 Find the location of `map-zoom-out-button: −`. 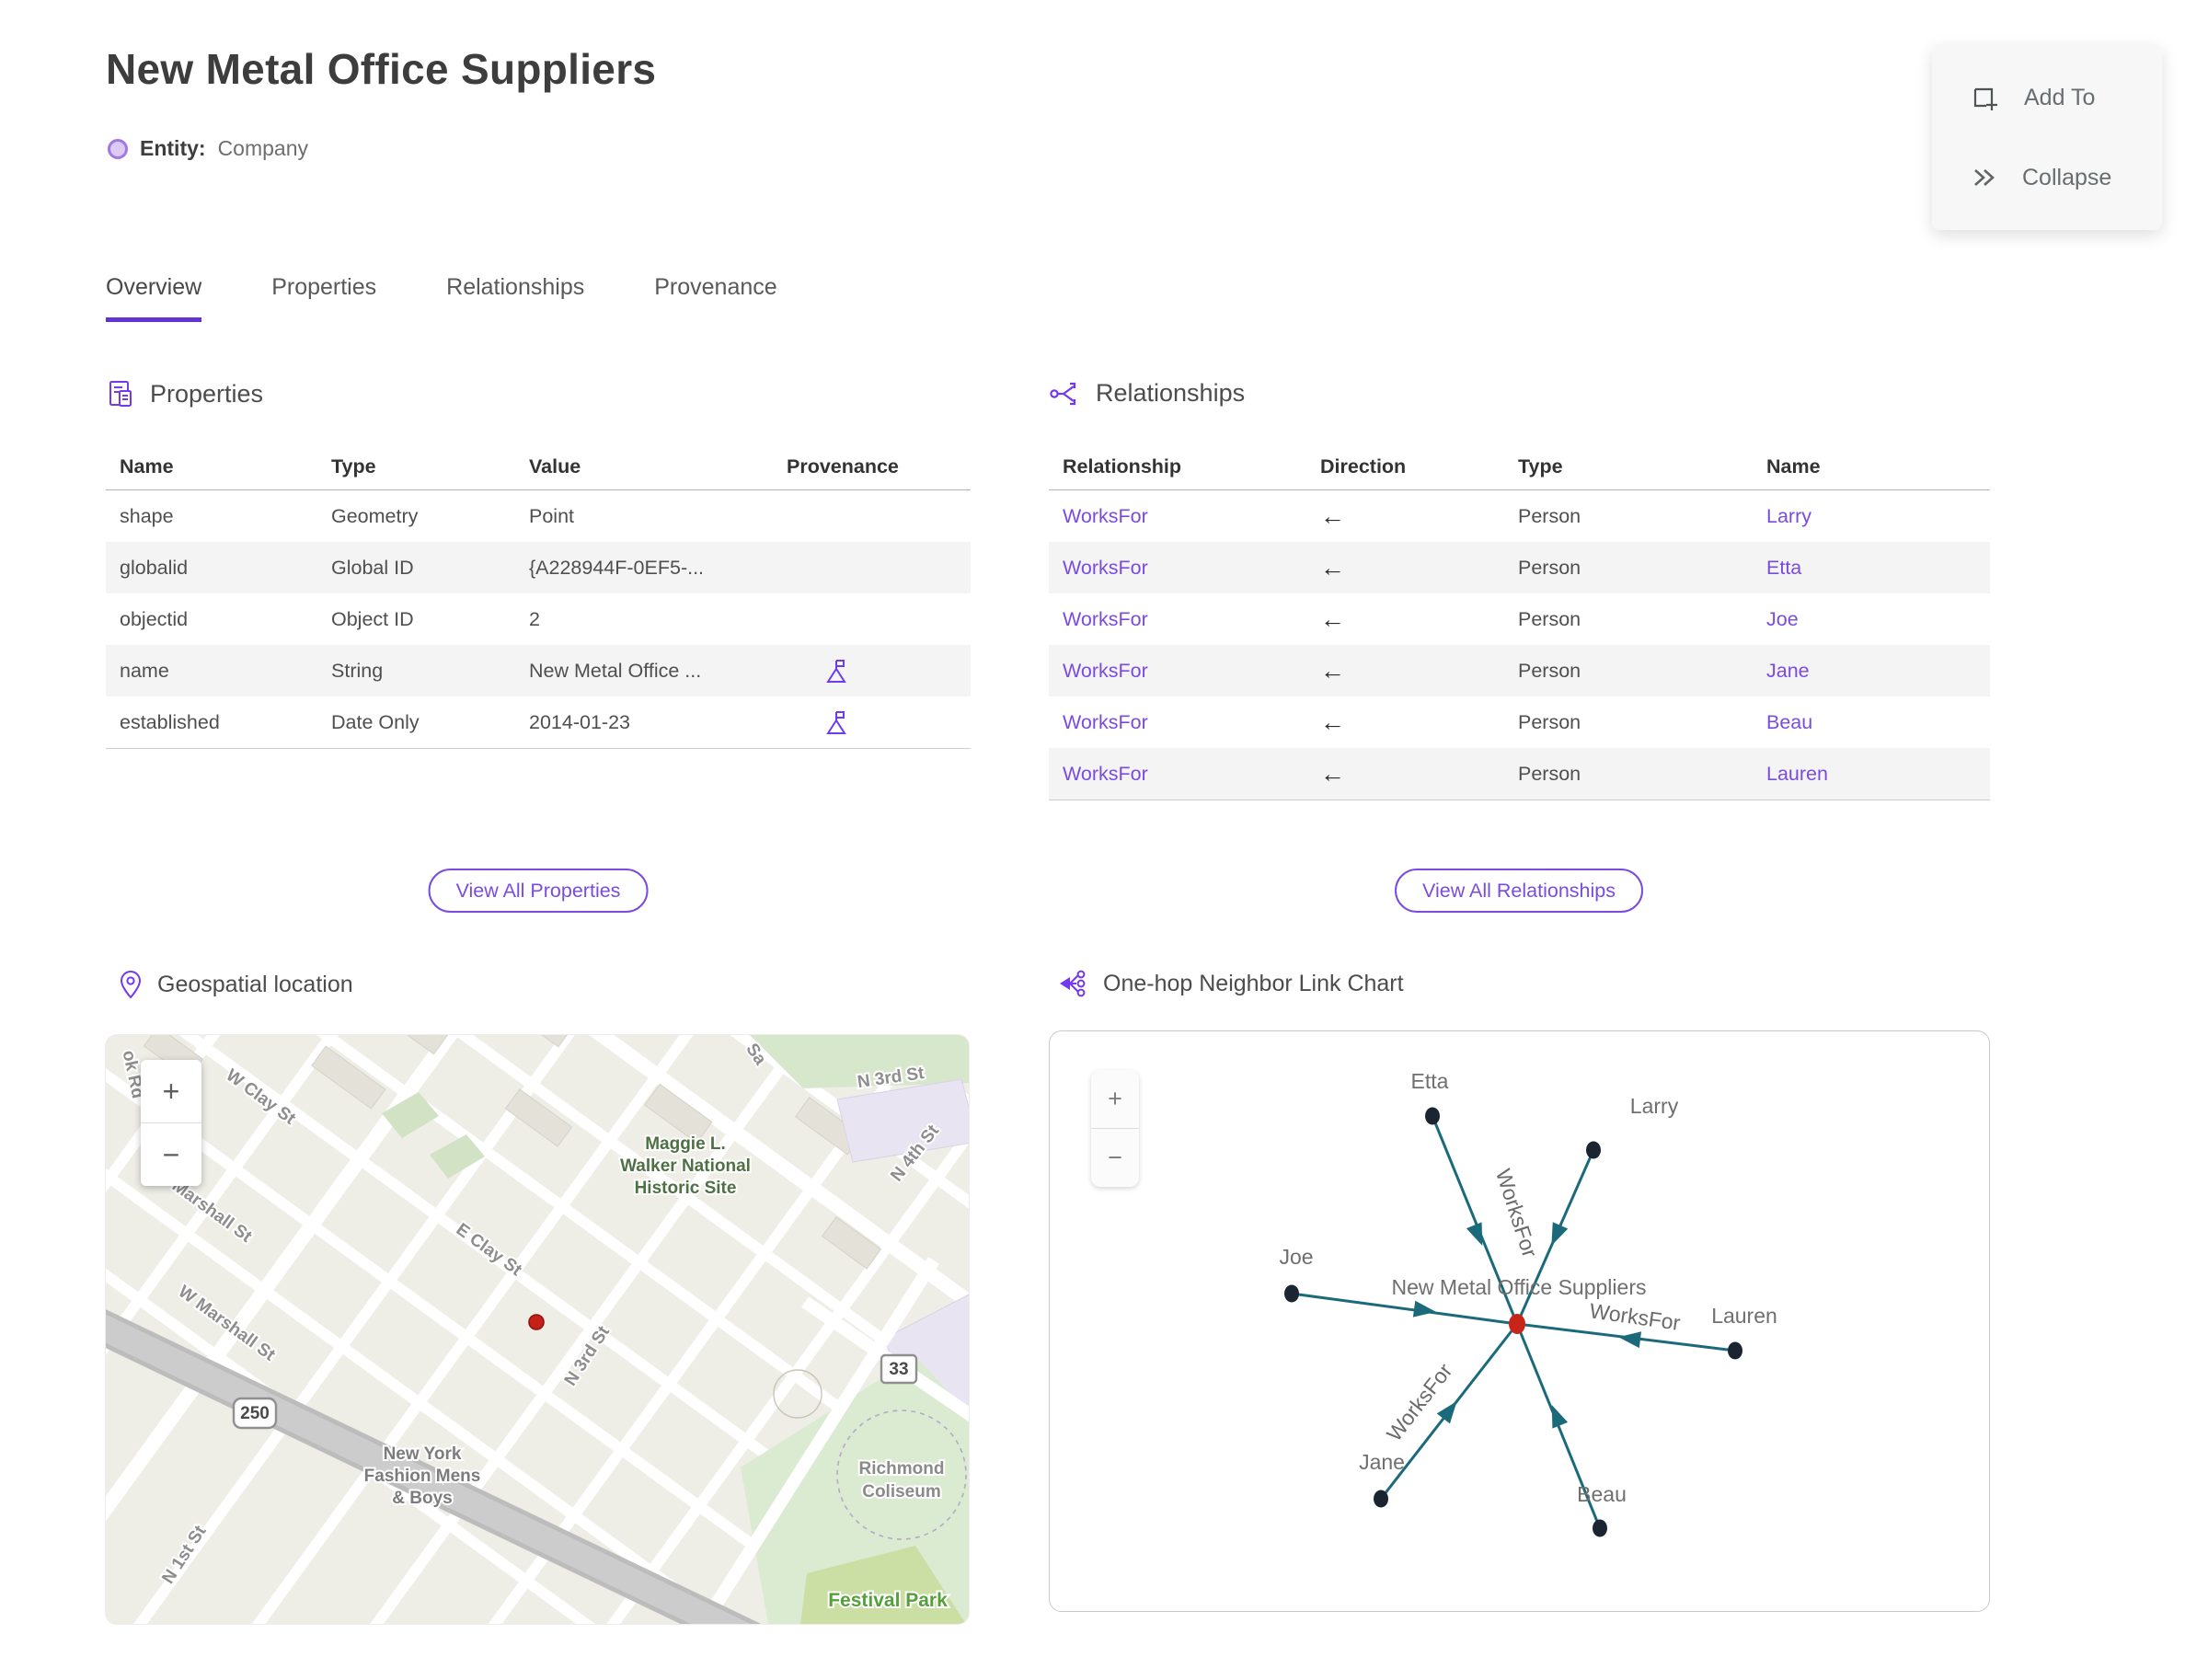

map-zoom-out-button: − is located at coordinates (171, 1154).